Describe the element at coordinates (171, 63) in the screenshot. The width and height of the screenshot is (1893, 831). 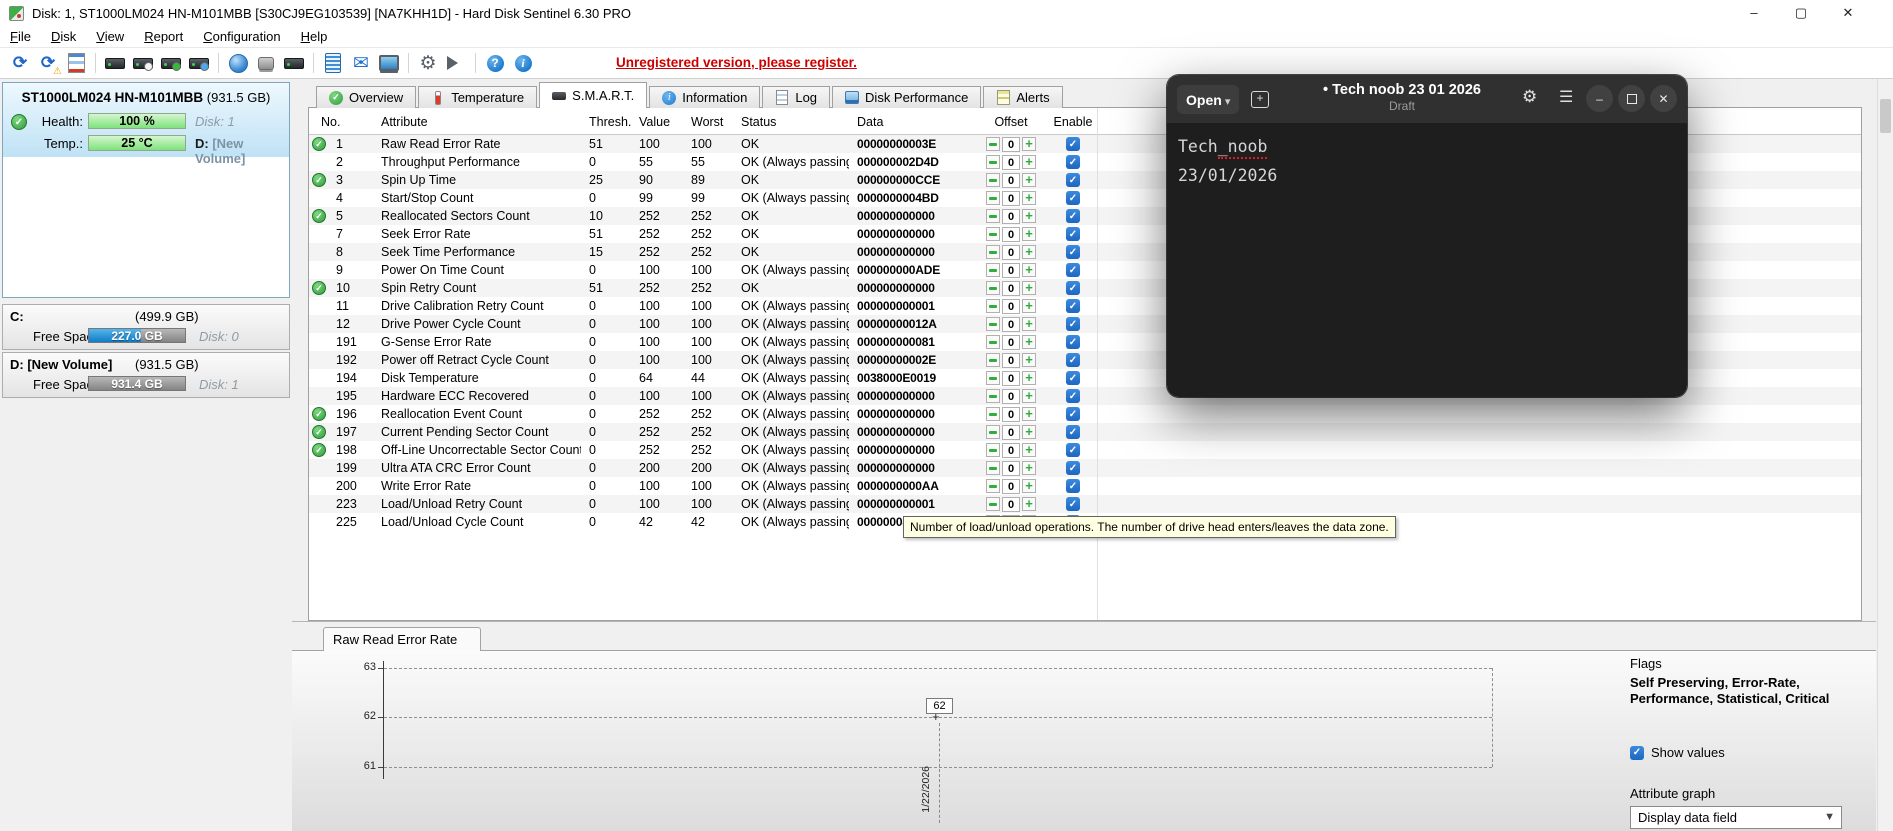
I see `drive-up-icon` at that location.